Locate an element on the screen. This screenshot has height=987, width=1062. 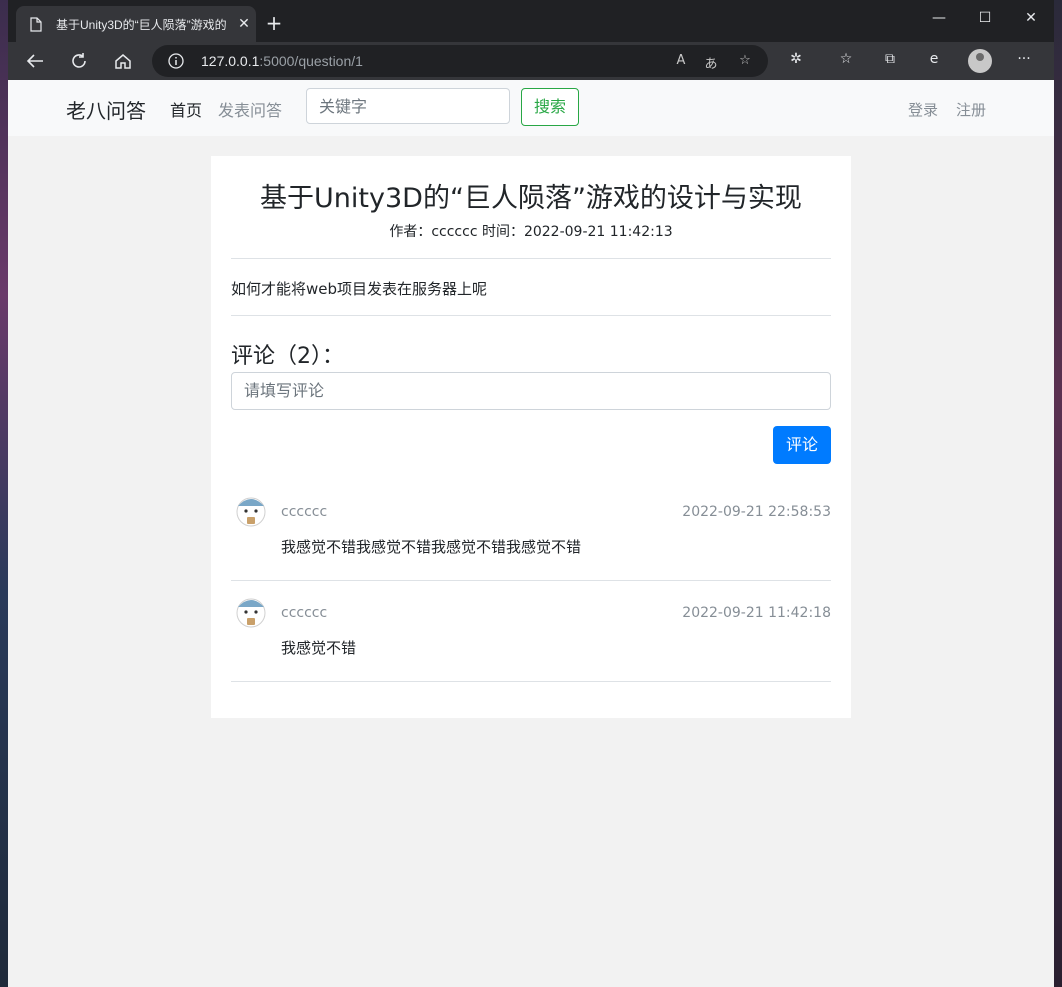
read-aloud-icon: A is located at coordinates (681, 61).